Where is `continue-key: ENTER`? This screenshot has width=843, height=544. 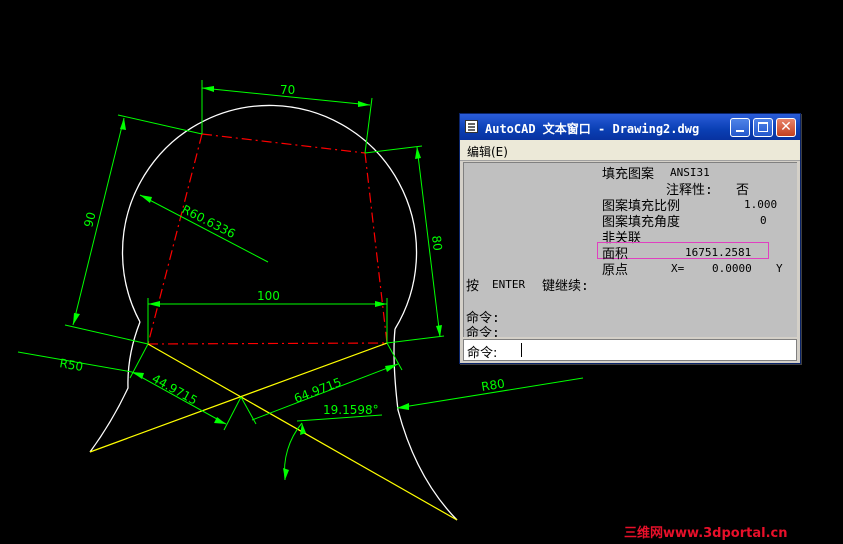
continue-key: ENTER is located at coordinates (509, 284).